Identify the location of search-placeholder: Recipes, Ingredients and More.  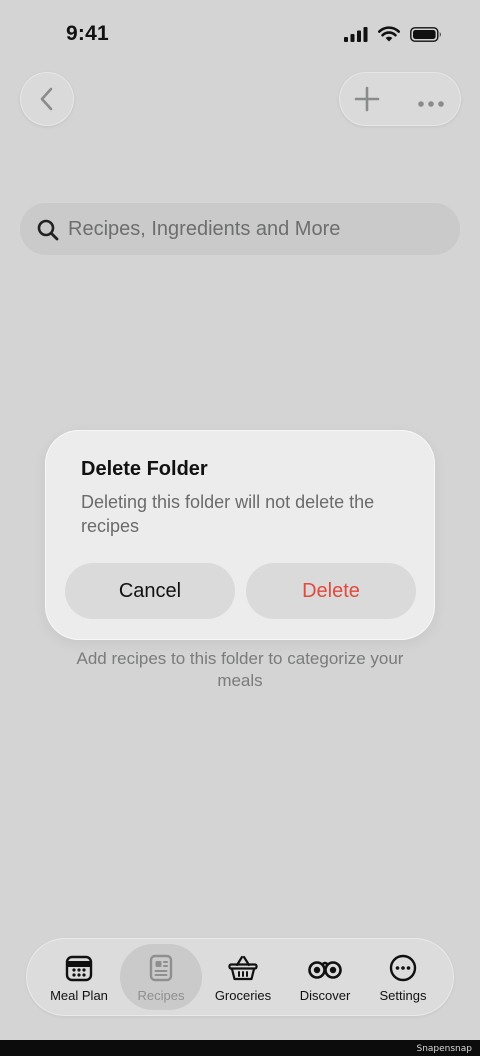
(204, 229).